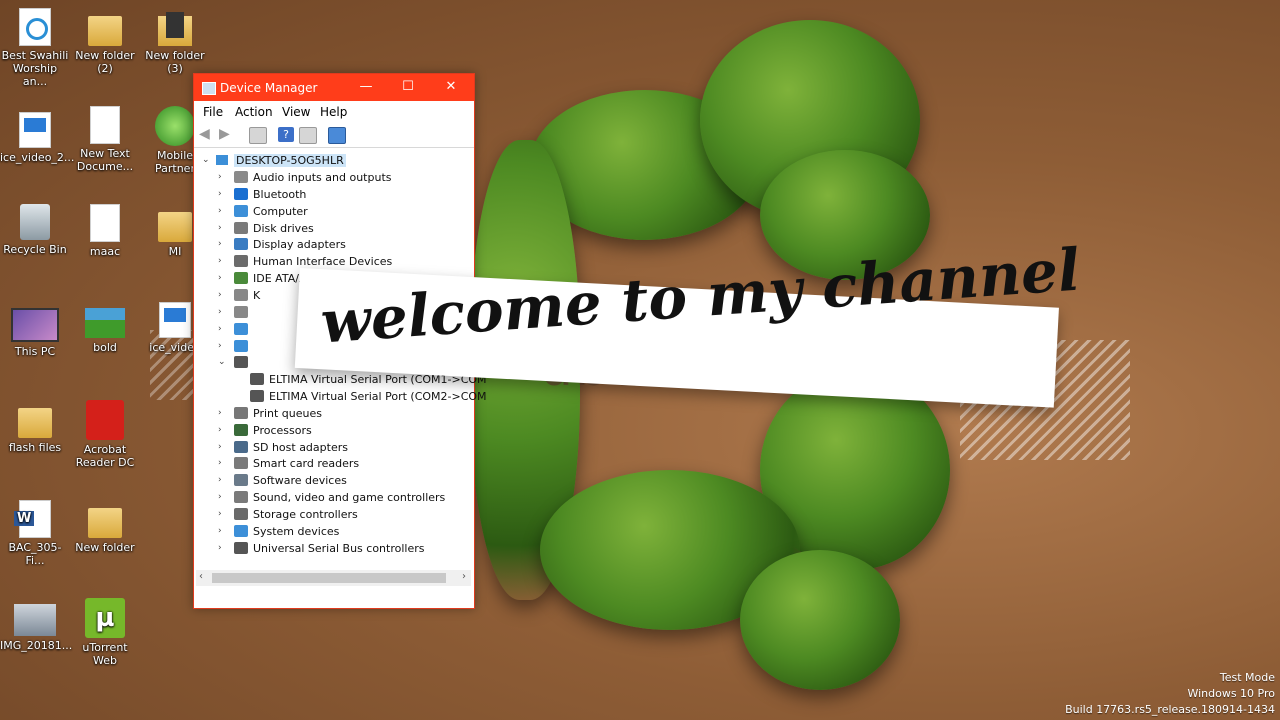 Image resolution: width=1280 pixels, height=720 pixels. What do you see at coordinates (286, 134) in the screenshot?
I see `help-icon: ?` at bounding box center [286, 134].